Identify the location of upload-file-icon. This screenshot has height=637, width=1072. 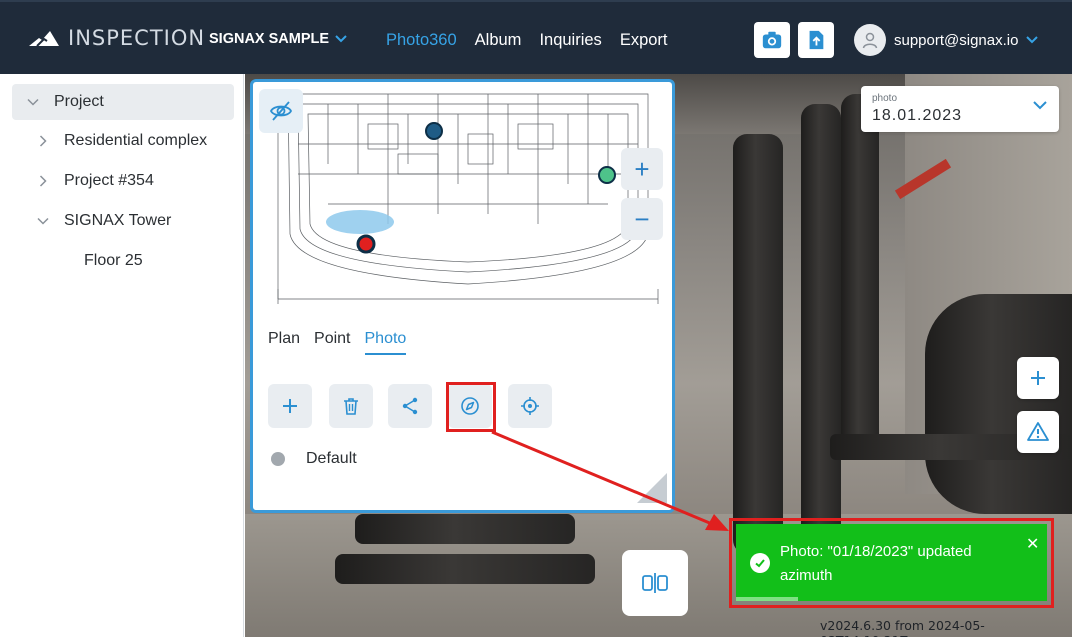
(816, 40).